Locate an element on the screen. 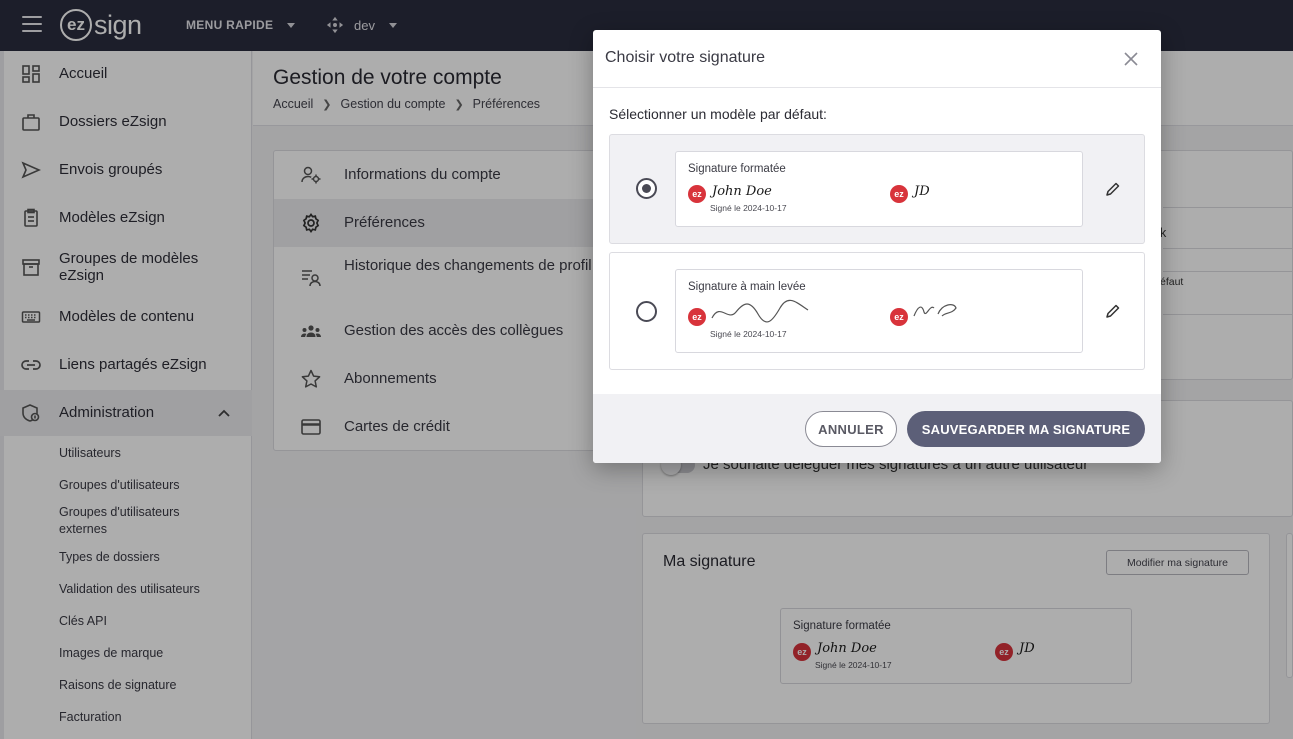  modal-footer: ANNULER SAUVEGARDER MA SIGNATURE is located at coordinates (877, 428).